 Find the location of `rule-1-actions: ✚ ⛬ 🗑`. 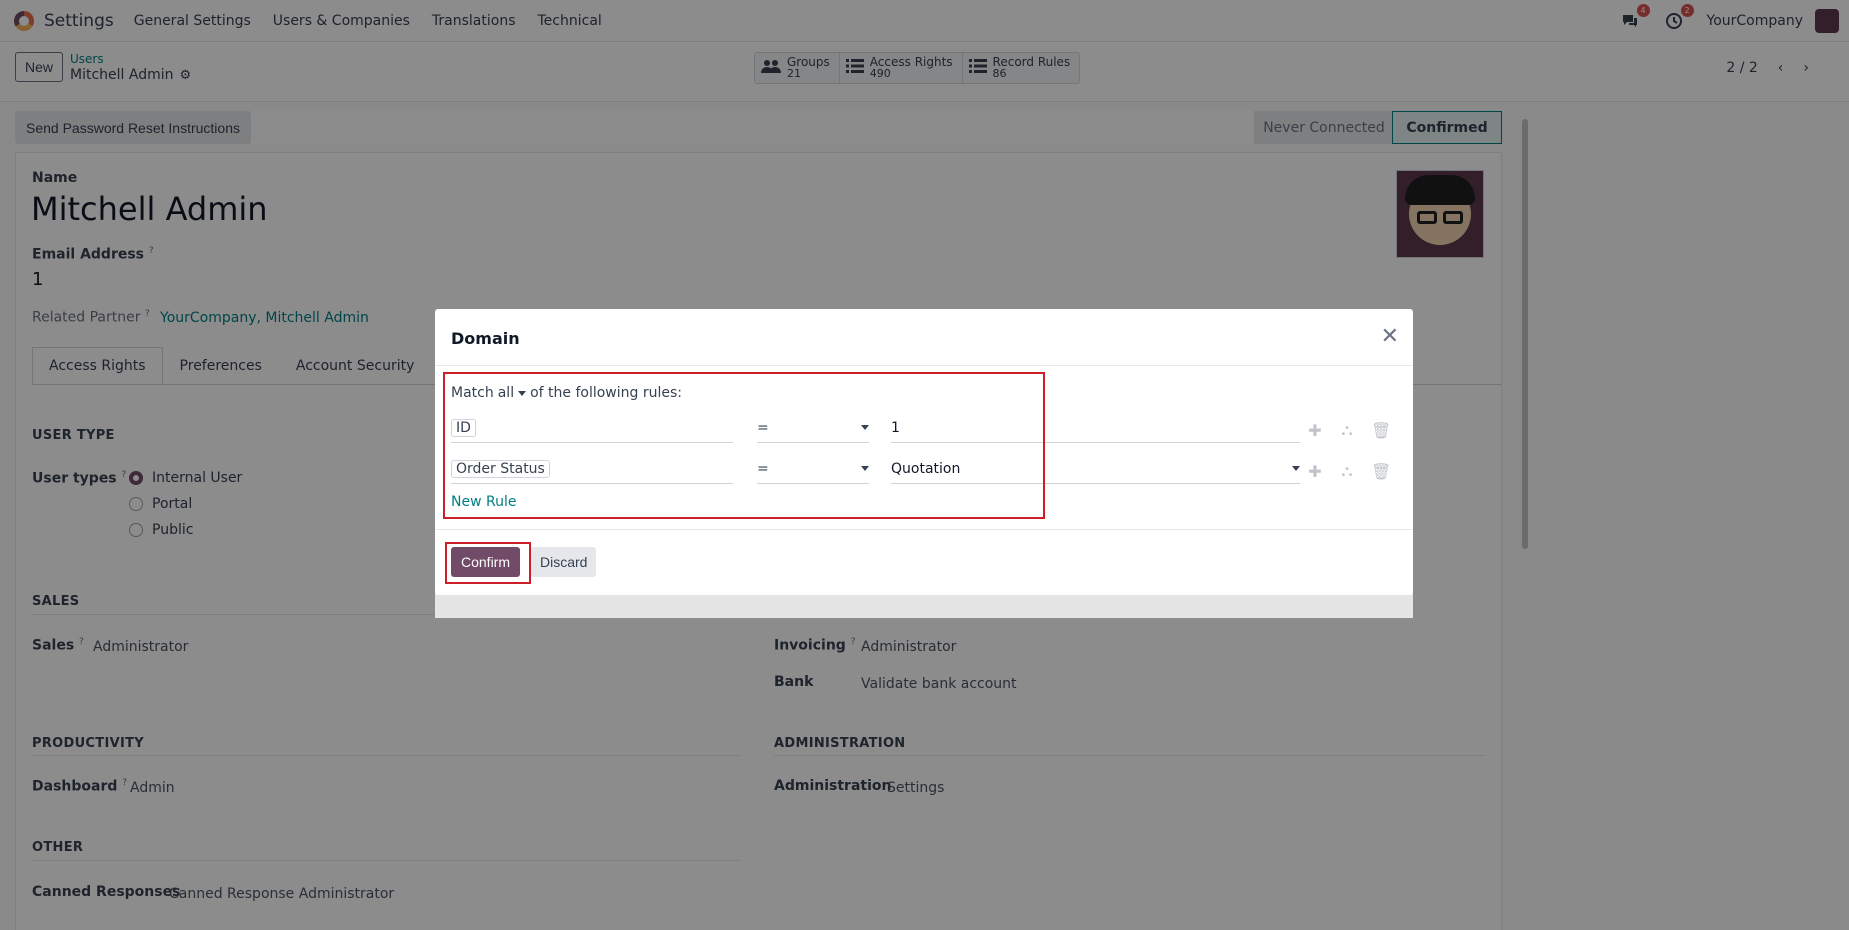

rule-1-actions: ✚ ⛬ 🗑 is located at coordinates (1349, 430).